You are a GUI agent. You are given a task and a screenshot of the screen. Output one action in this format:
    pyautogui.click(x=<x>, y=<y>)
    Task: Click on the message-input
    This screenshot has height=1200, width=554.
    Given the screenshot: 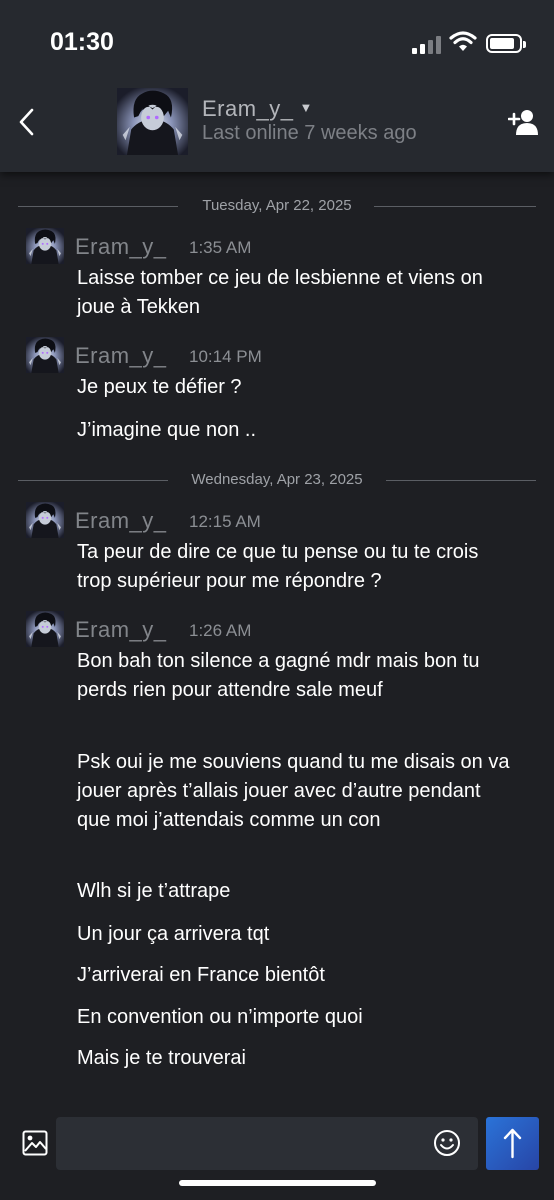 What is the action you would take?
    pyautogui.click(x=267, y=1143)
    